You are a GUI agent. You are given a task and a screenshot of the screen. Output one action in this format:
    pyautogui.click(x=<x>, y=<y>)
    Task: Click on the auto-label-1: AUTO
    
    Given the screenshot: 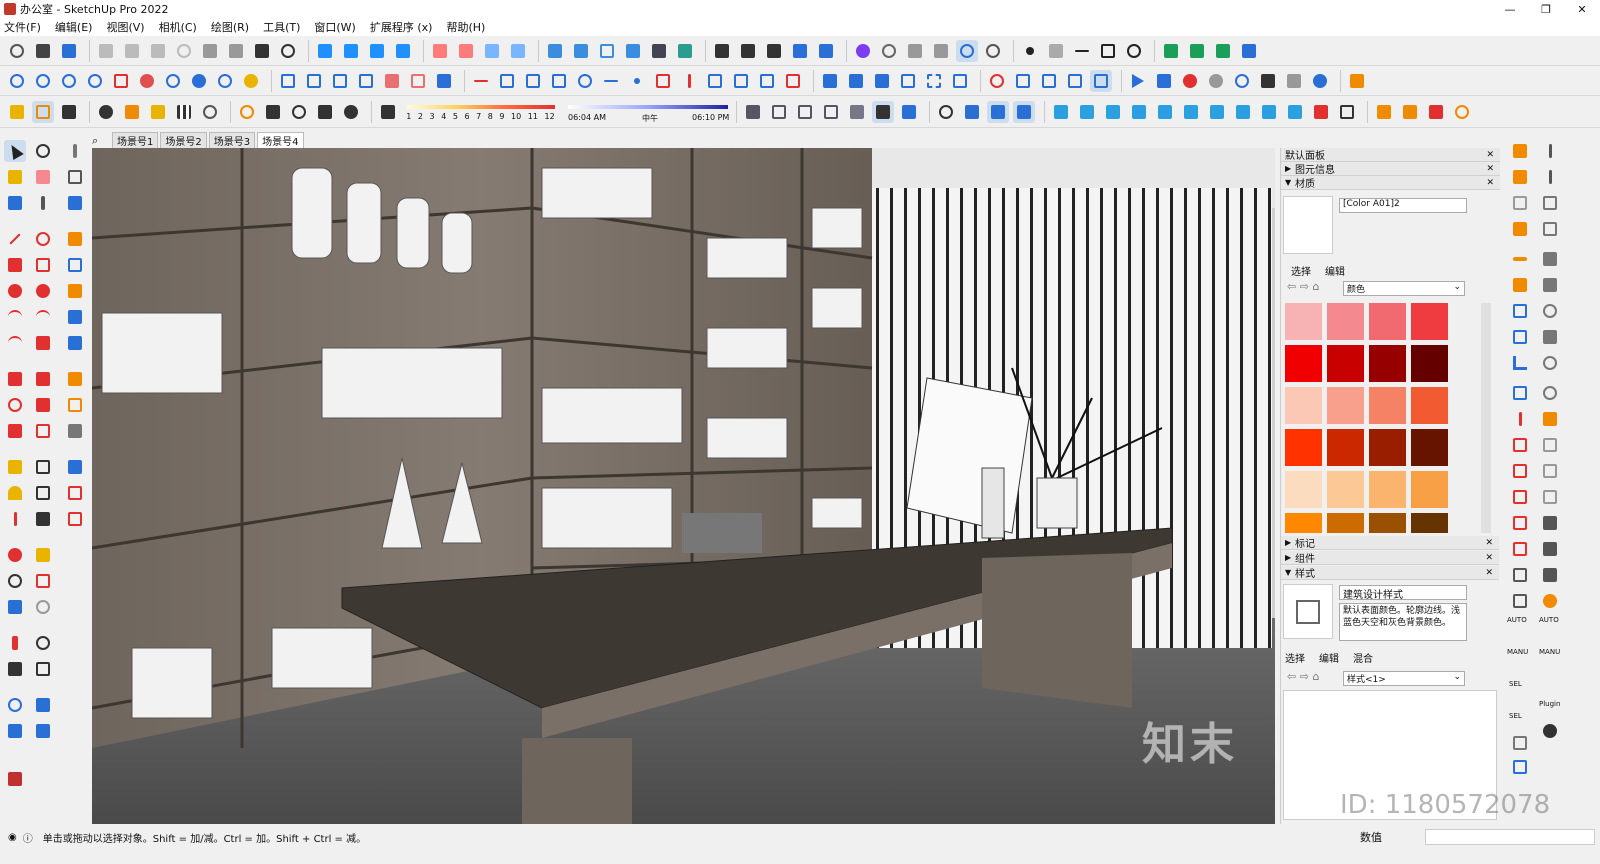 What is the action you would take?
    pyautogui.click(x=1517, y=620)
    